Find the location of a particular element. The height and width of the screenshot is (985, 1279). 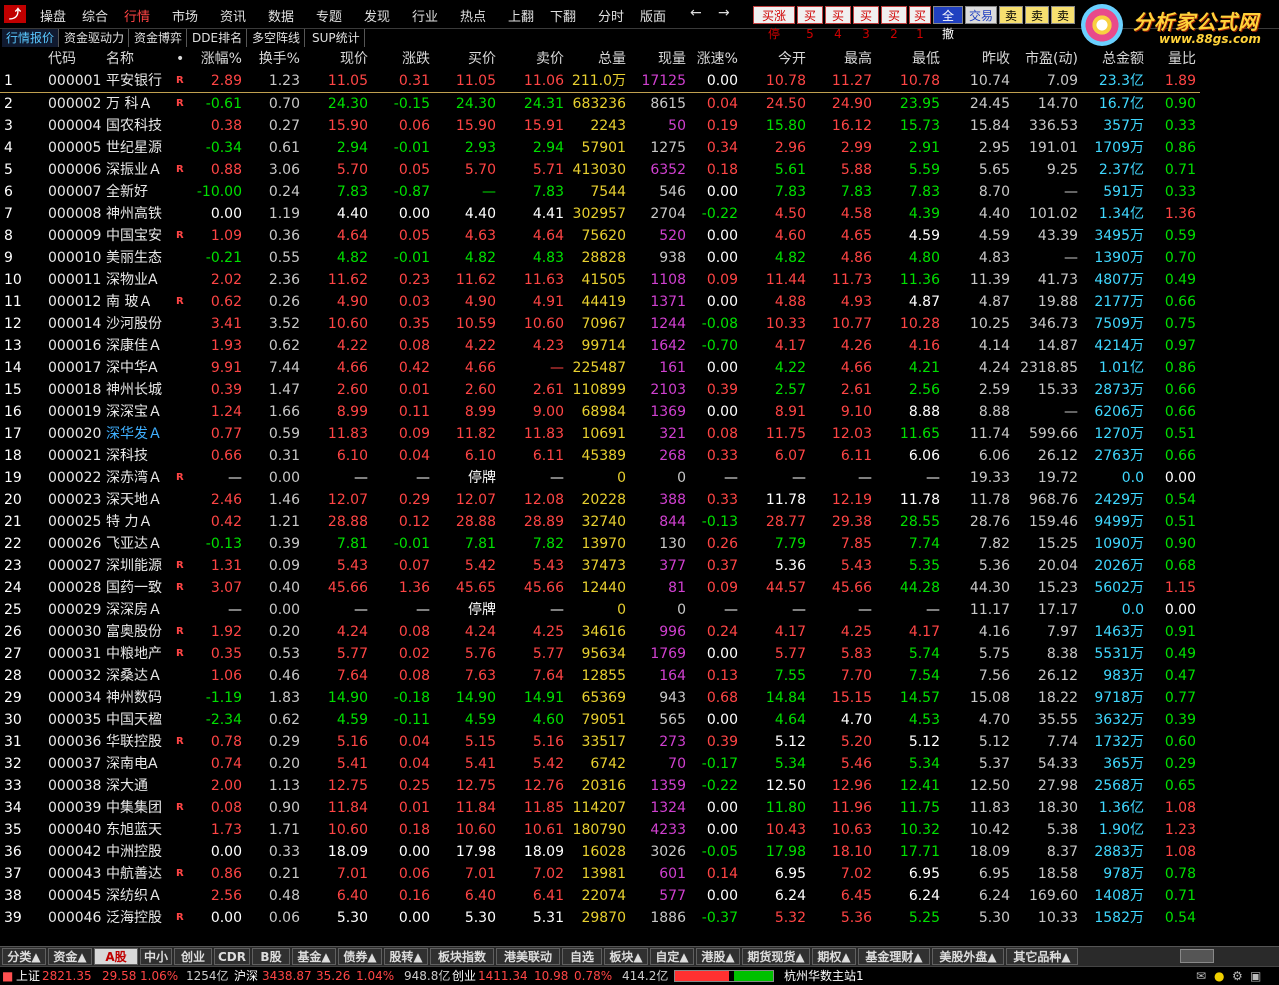

menu-item-page-up: 上翻 is located at coordinates (521, 15).